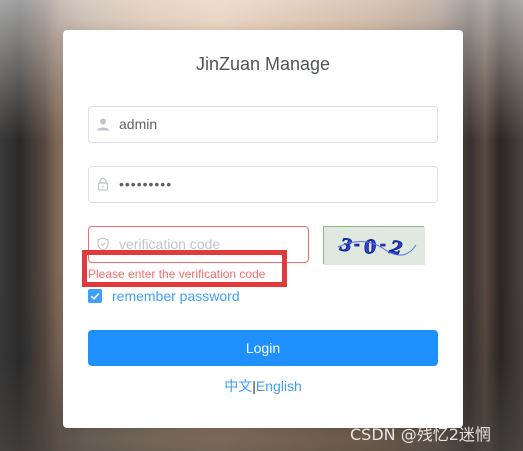  Describe the element at coordinates (95, 296) in the screenshot. I see `checkbox-checked-icon` at that location.